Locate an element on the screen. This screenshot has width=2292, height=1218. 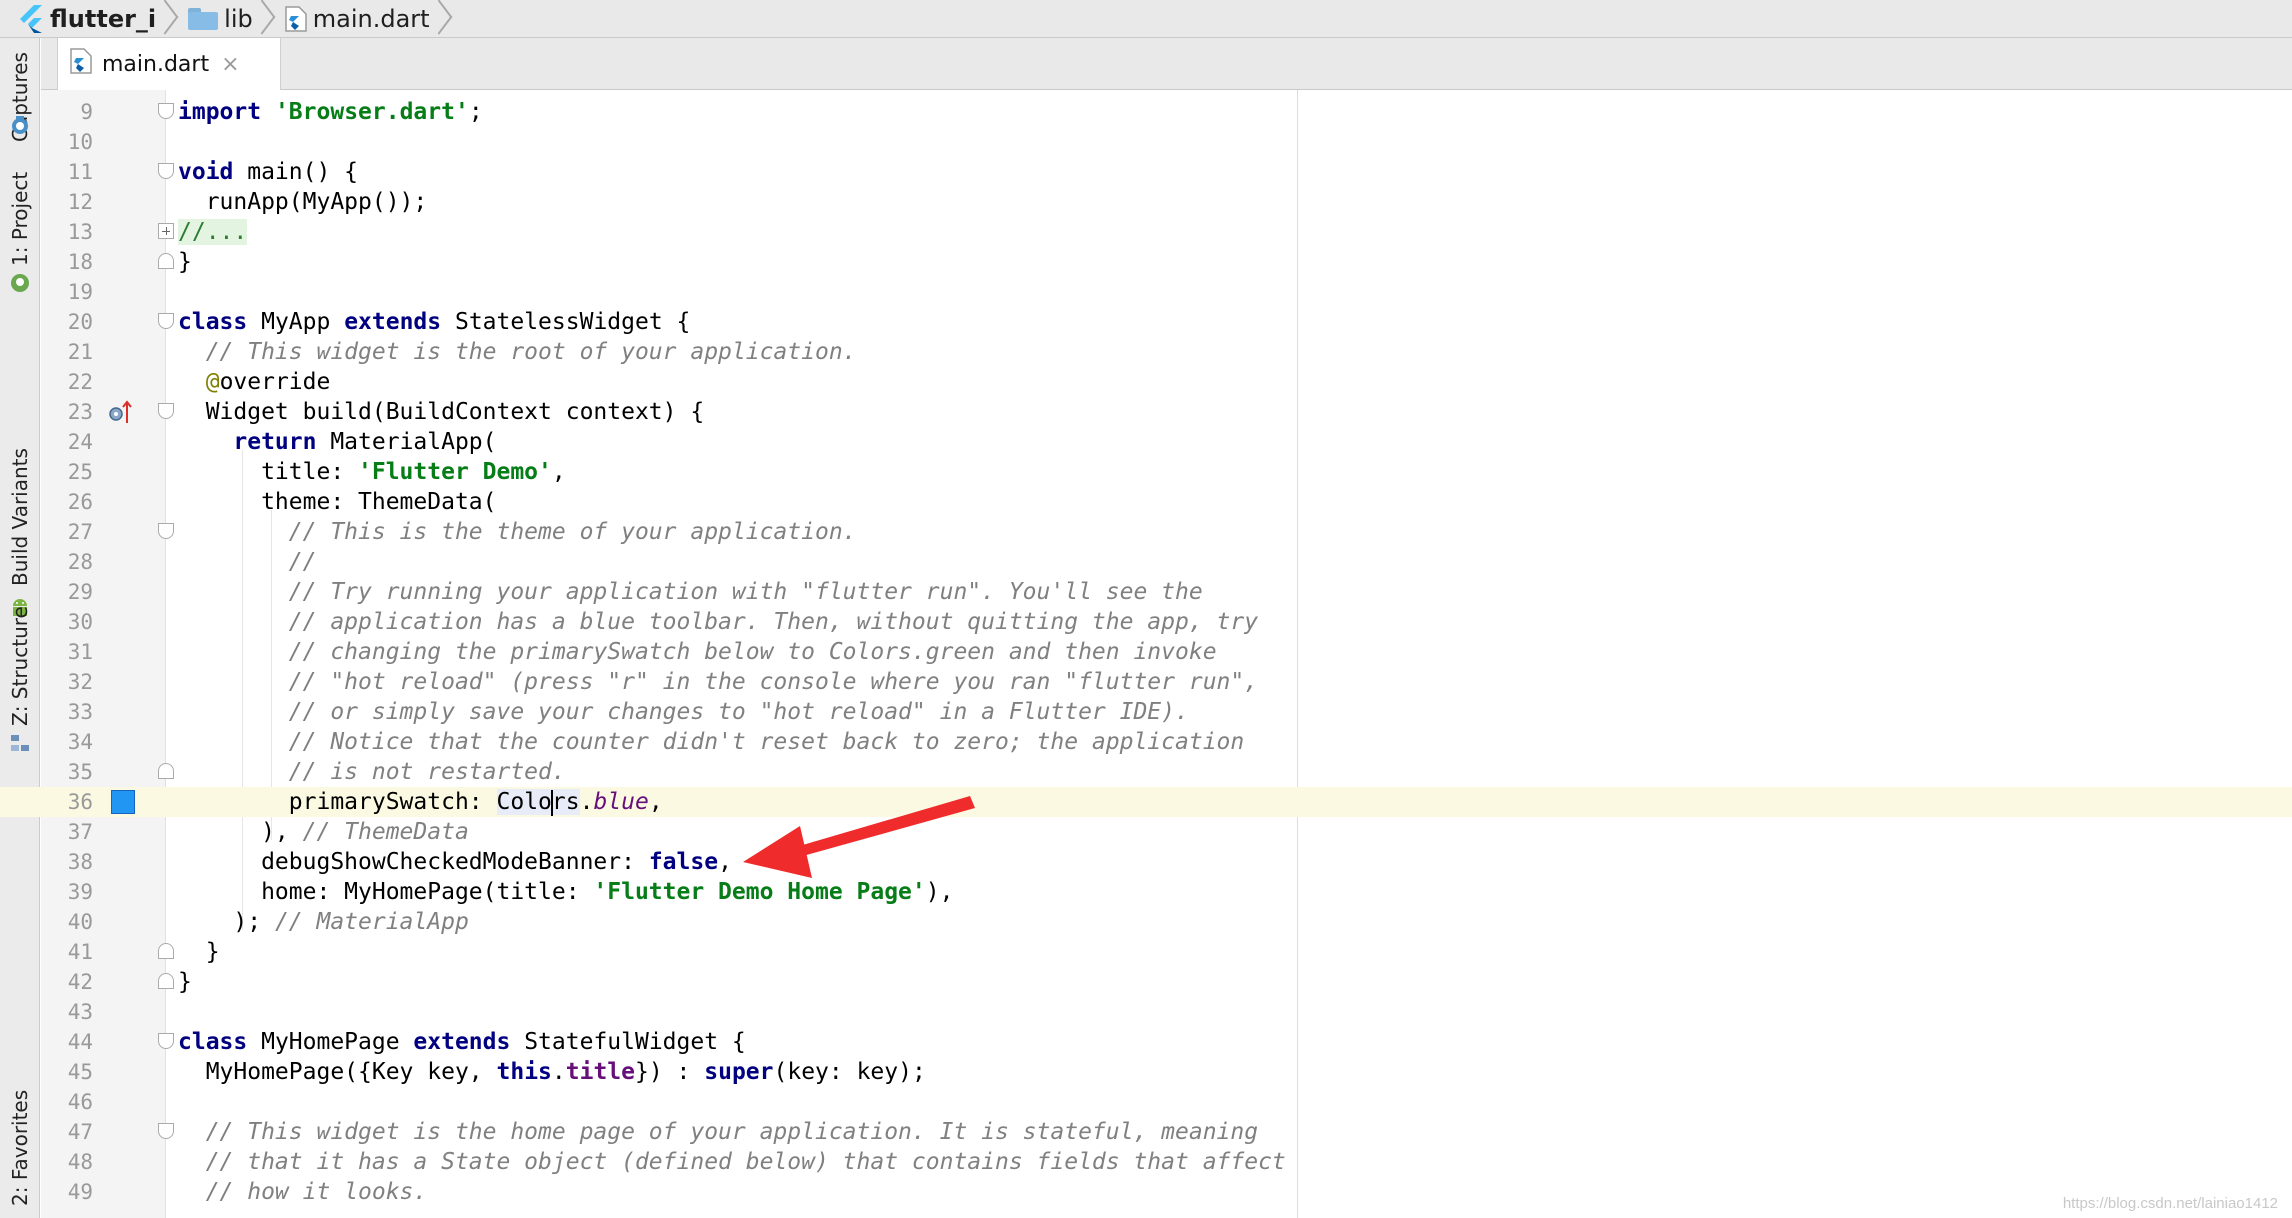
annotation-arrow-icon is located at coordinates (859, 837).